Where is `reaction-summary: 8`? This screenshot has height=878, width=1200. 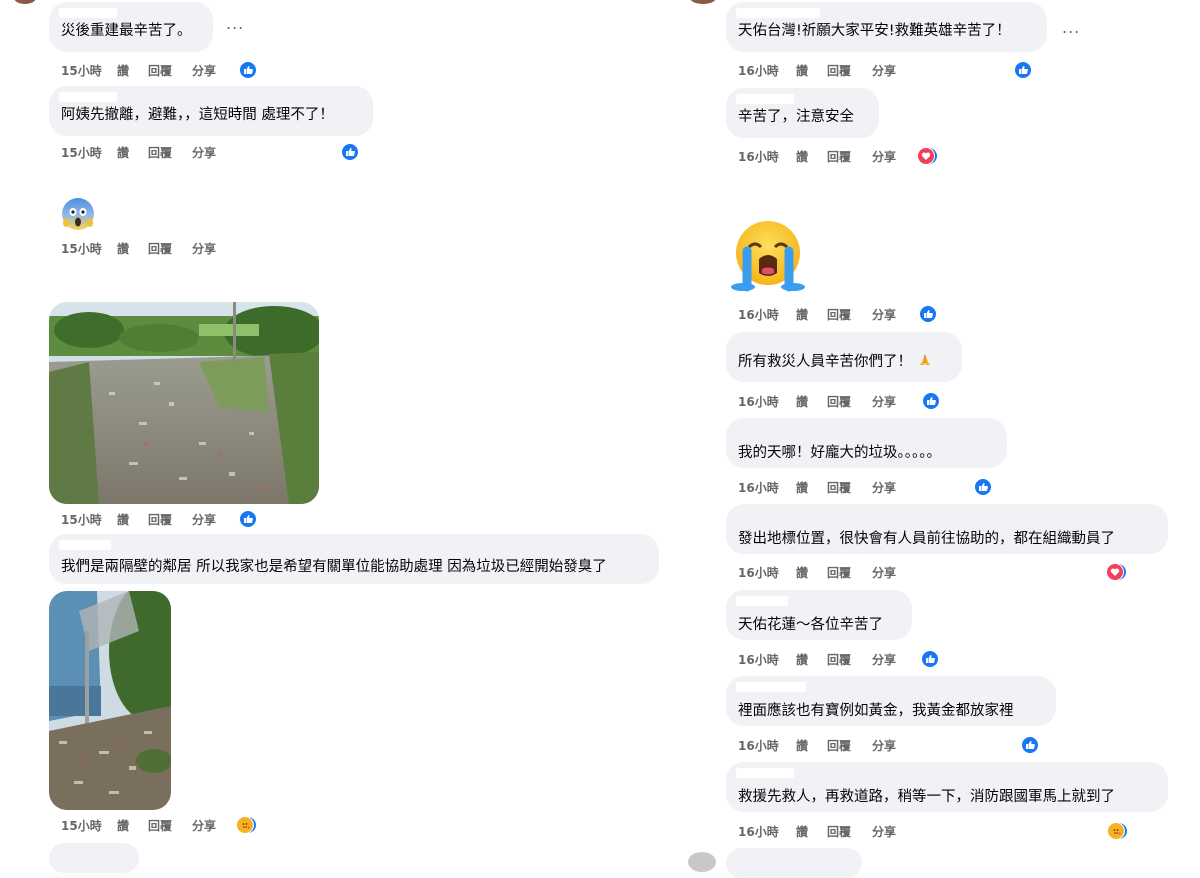 reaction-summary: 8 is located at coordinates (983, 487).